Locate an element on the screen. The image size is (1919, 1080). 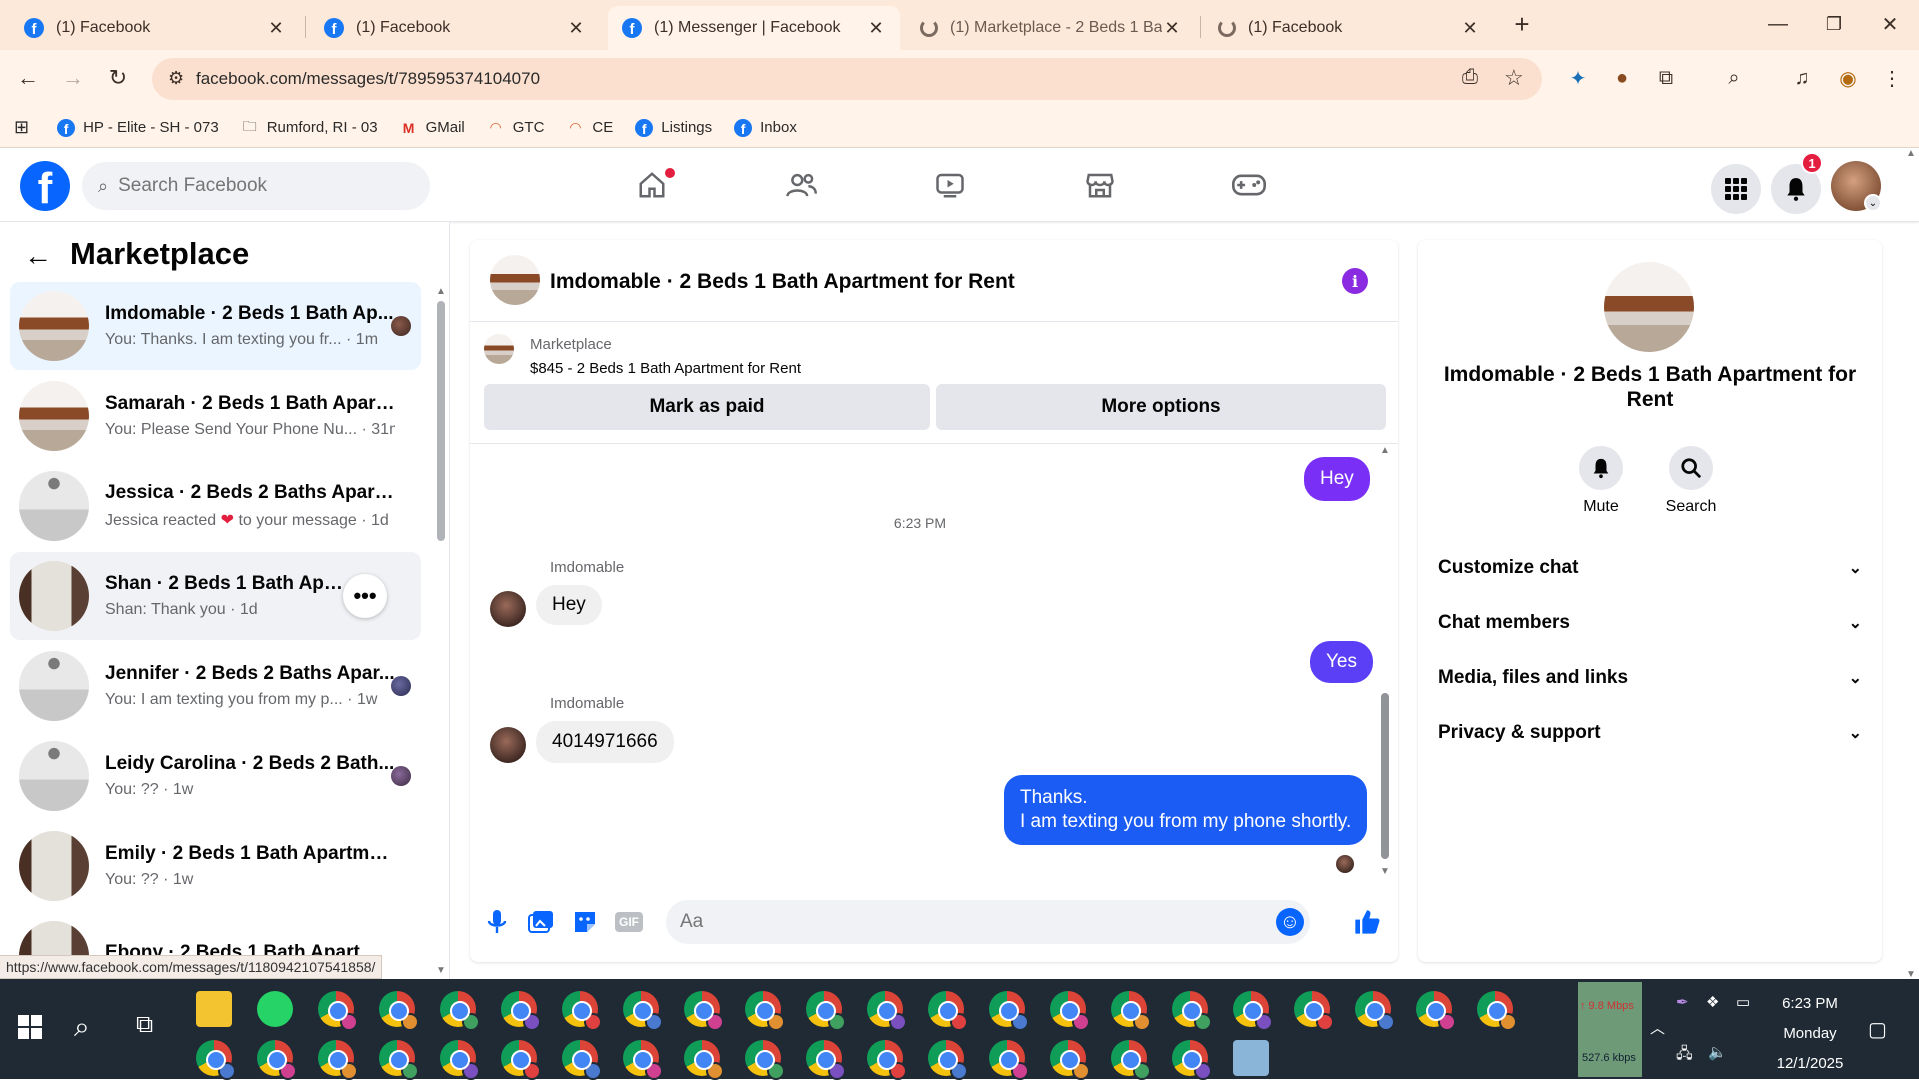
message-bubble-outgoing: Hey is located at coordinates (1337, 479).